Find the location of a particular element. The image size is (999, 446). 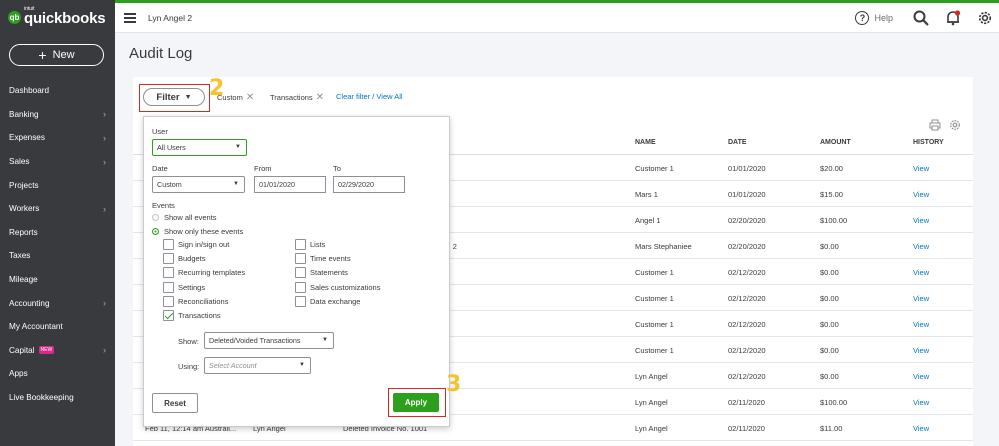

checkbox-statements: Statements is located at coordinates (321, 273).